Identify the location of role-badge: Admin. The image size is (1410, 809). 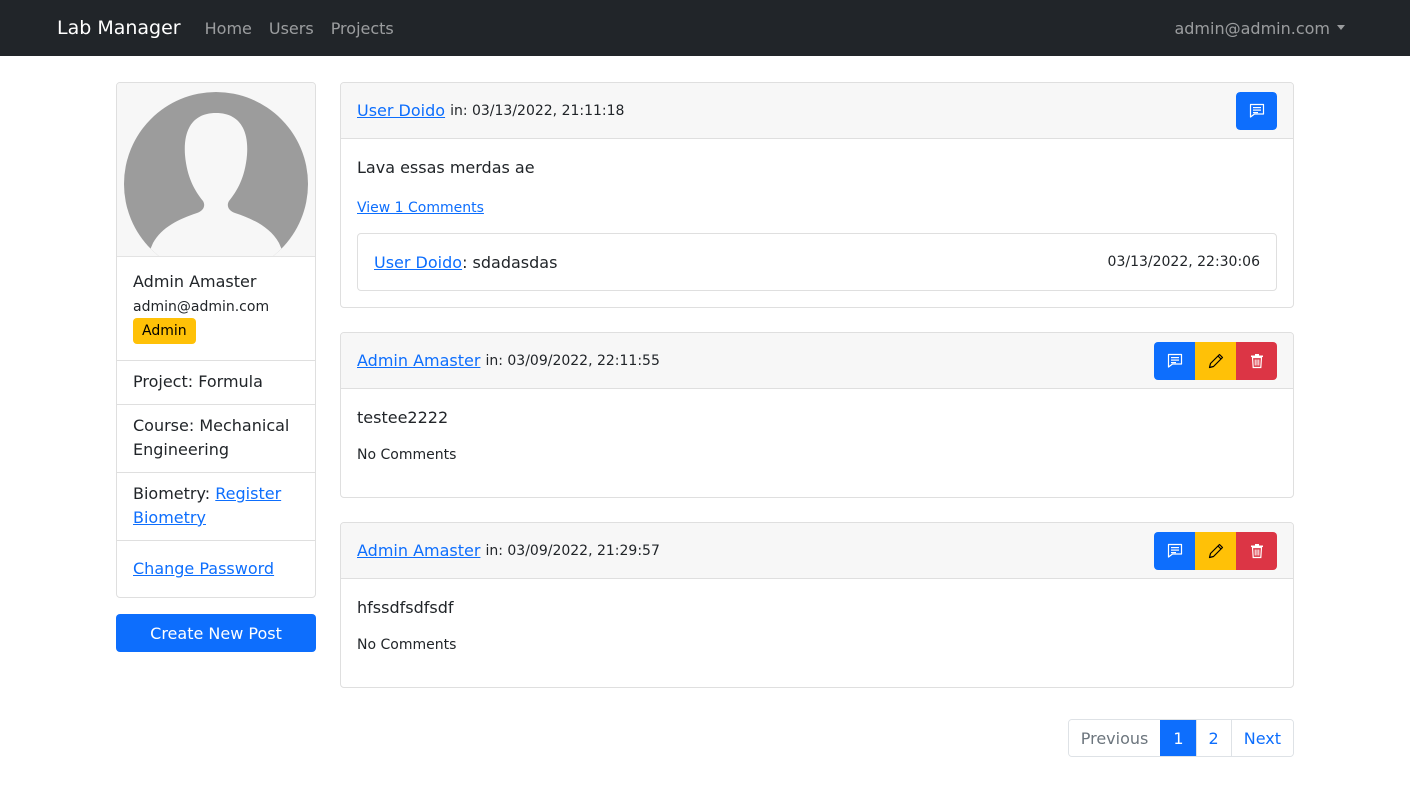
(164, 331).